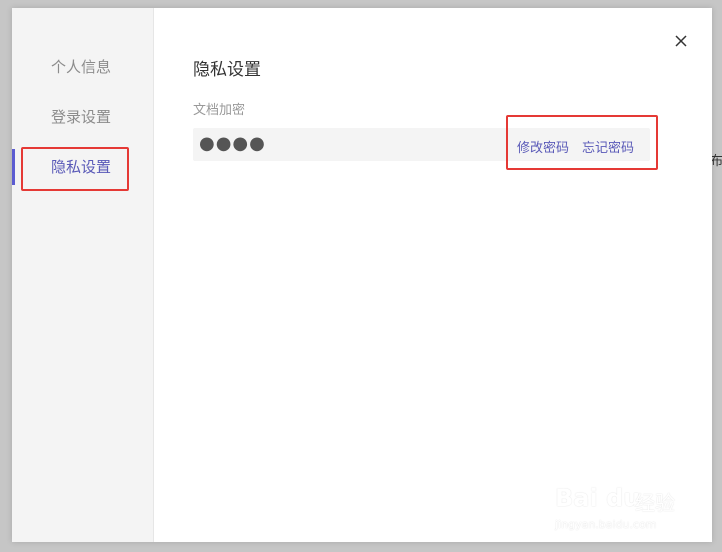  What do you see at coordinates (232, 143) in the screenshot?
I see `password-mask: ●●●●` at bounding box center [232, 143].